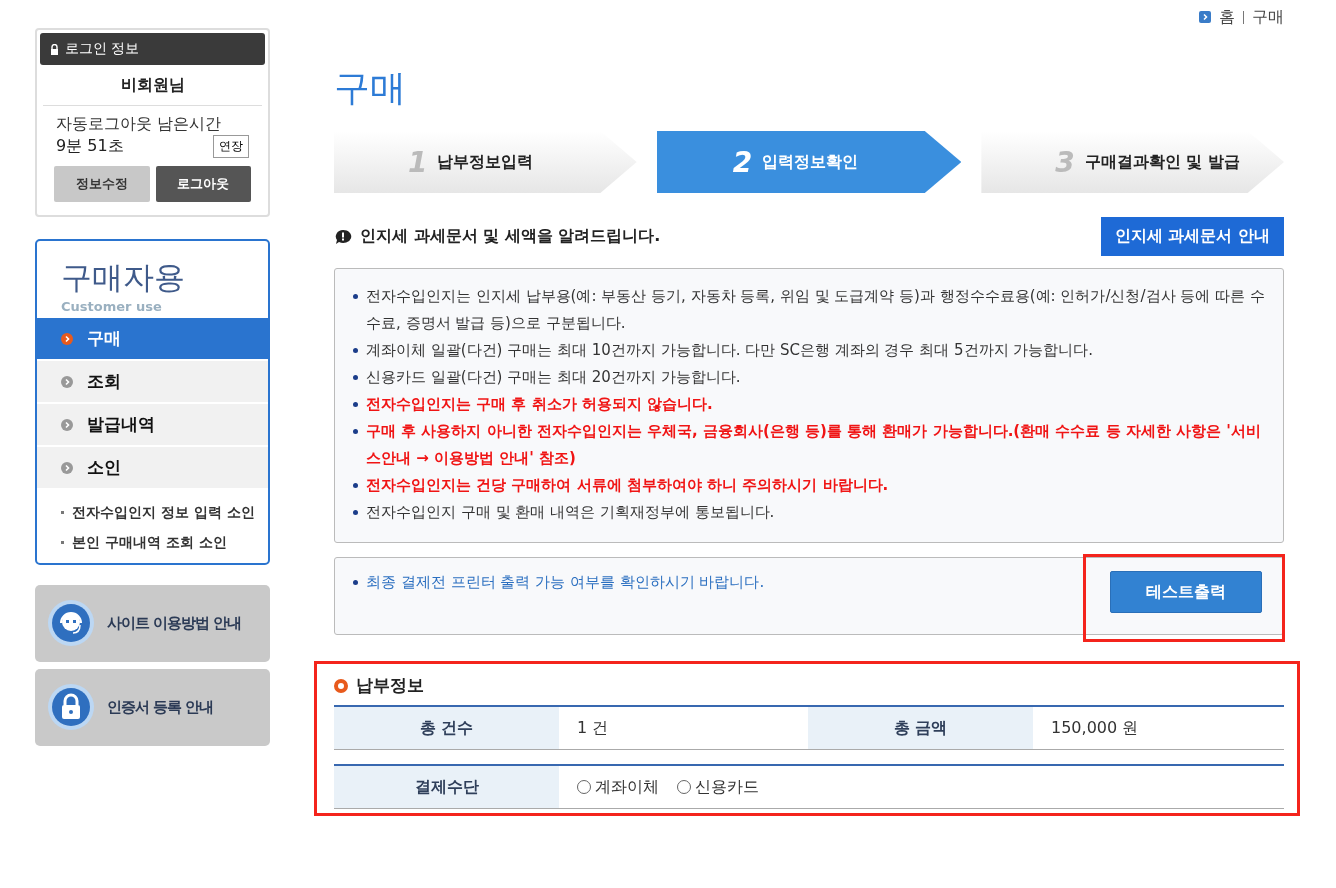 The width and height of the screenshot is (1336, 888). Describe the element at coordinates (152, 380) in the screenshot. I see `sidebar-item: 조회` at that location.